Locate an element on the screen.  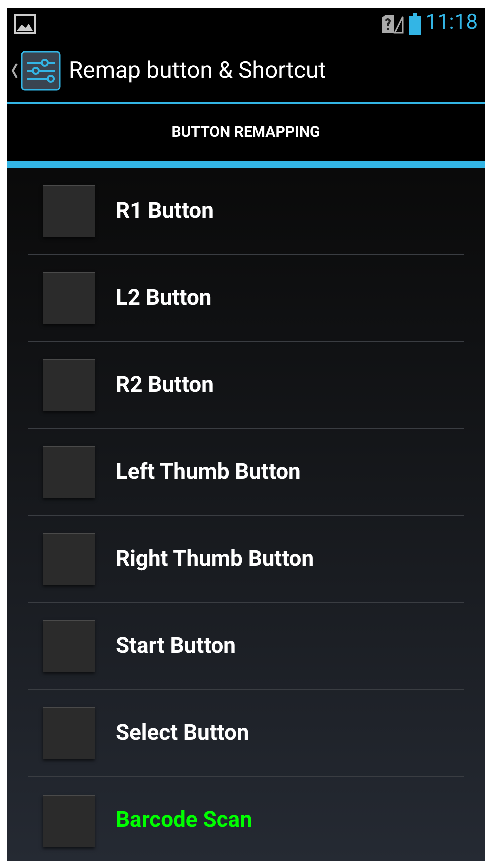
item-label: Barcode Scan is located at coordinates (184, 821).